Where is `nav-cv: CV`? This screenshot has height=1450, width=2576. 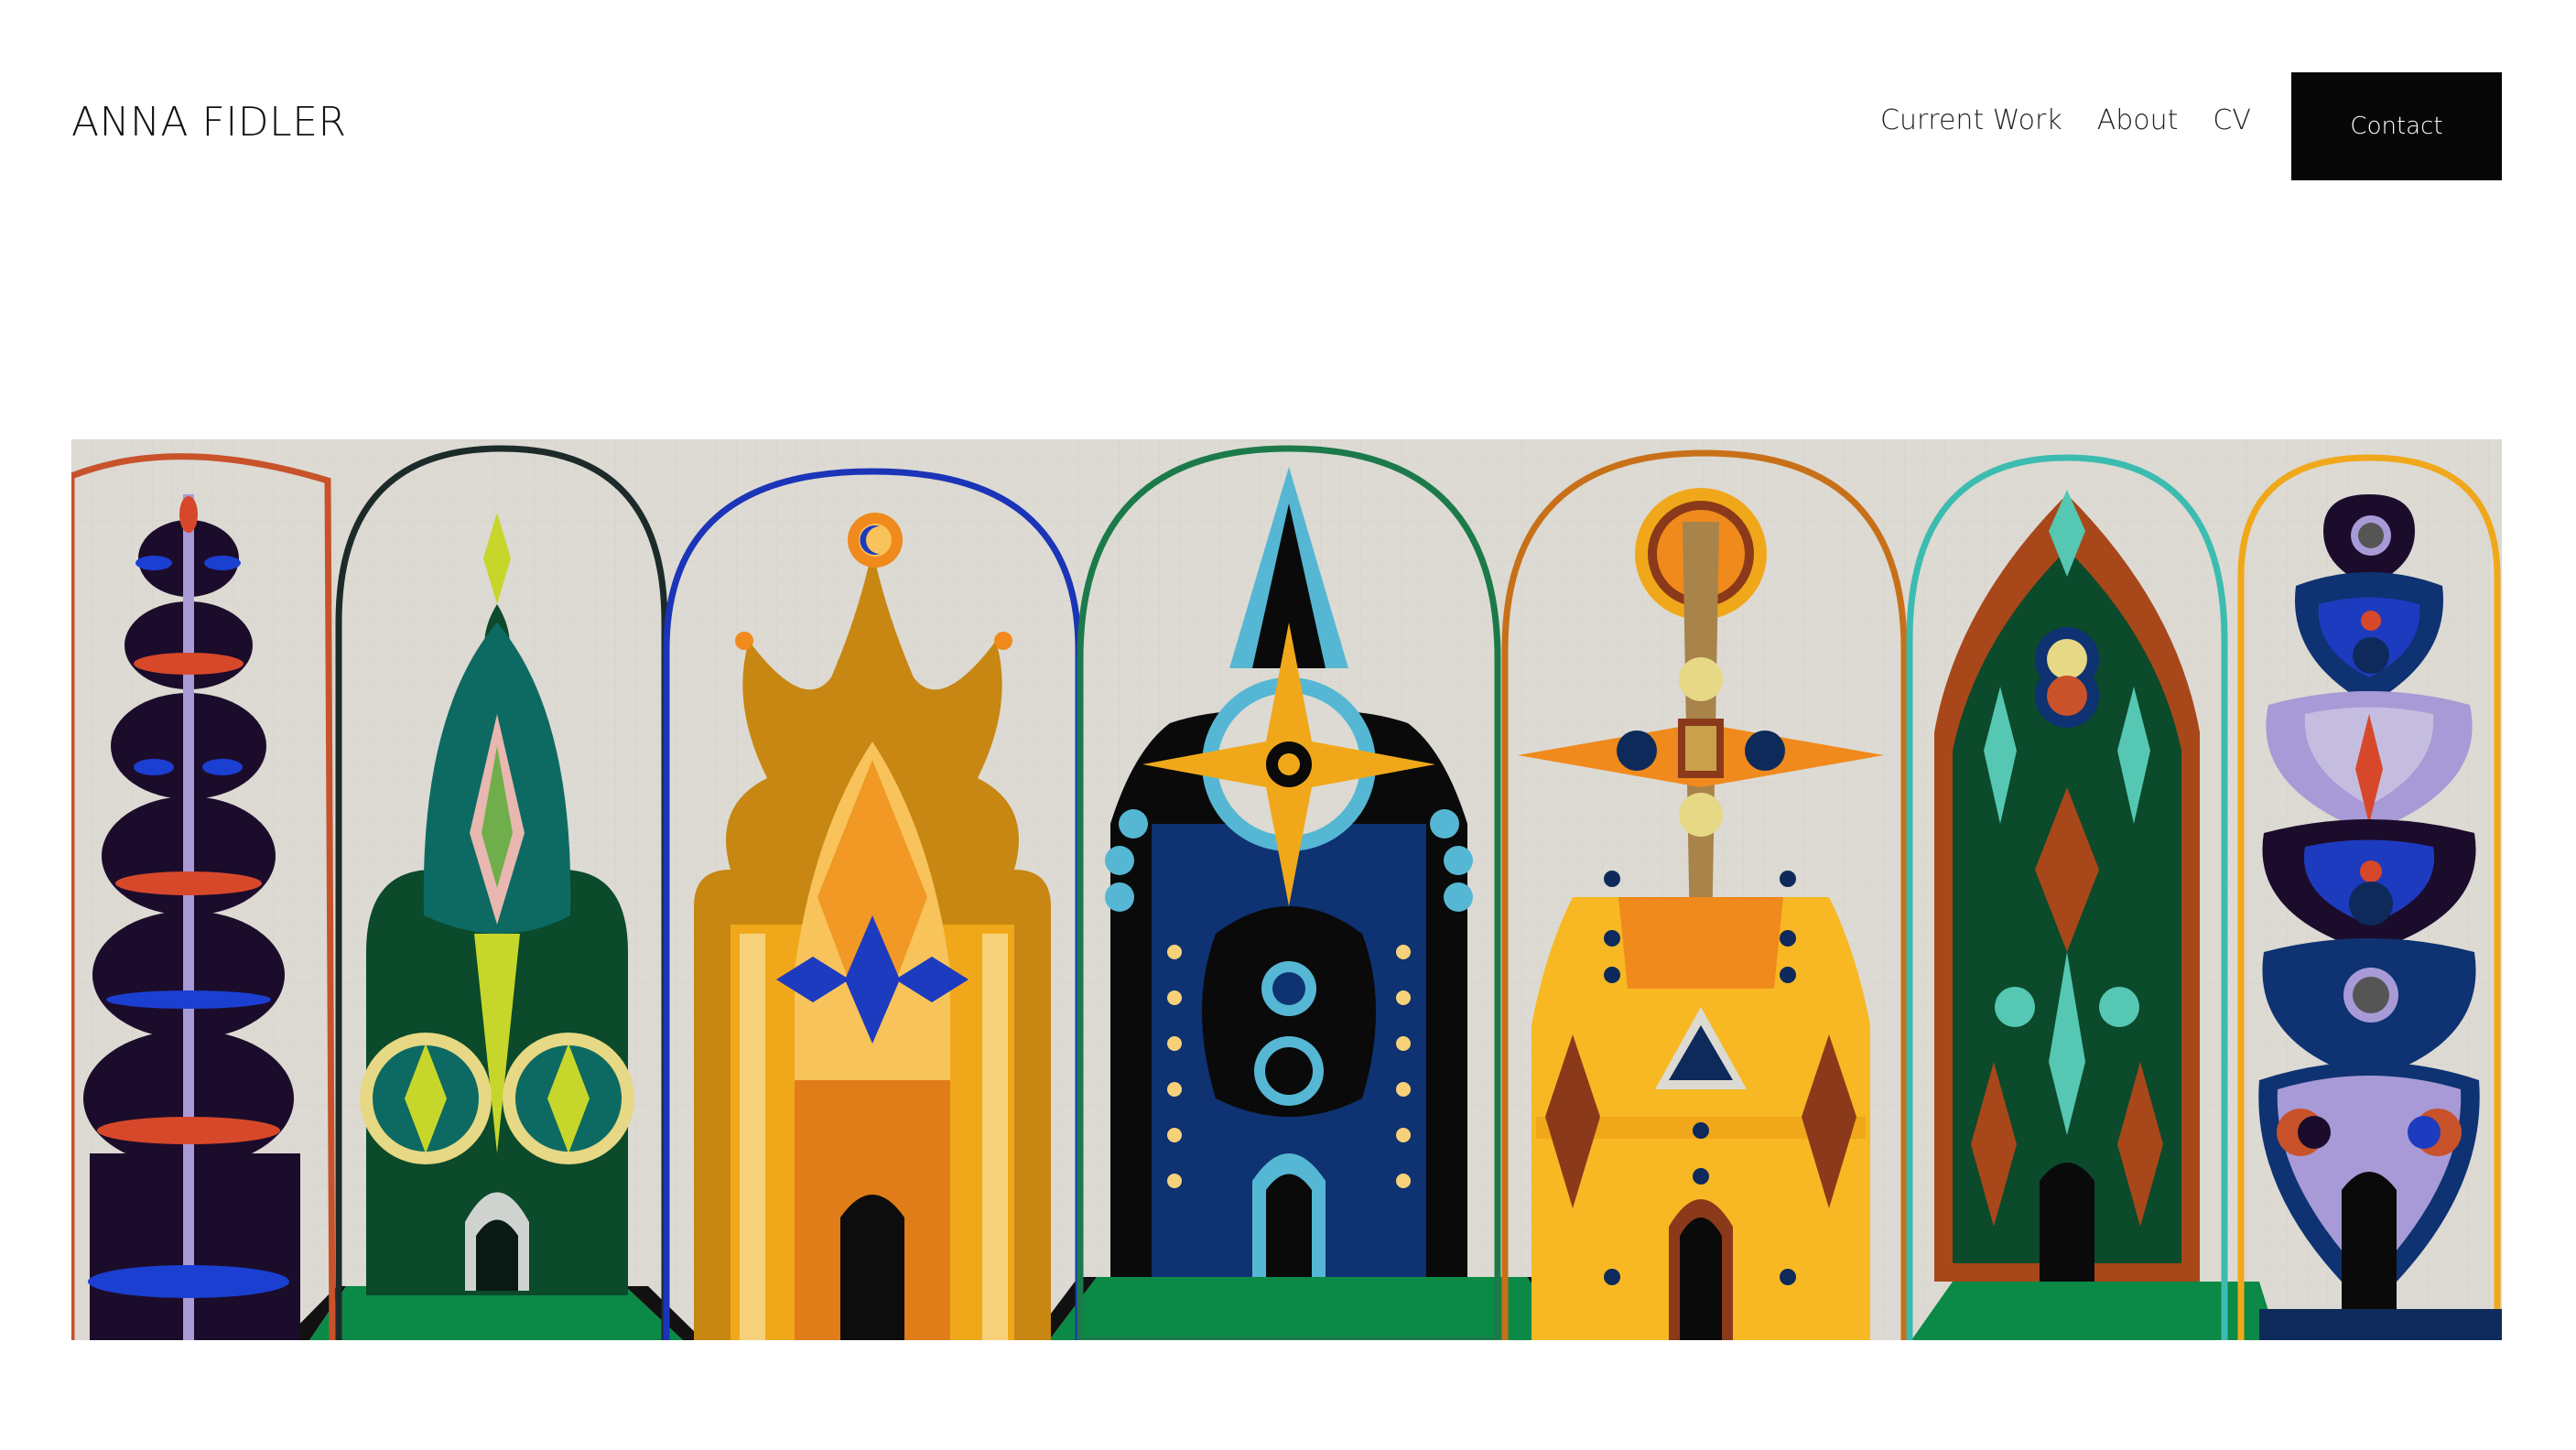 nav-cv: CV is located at coordinates (2231, 120).